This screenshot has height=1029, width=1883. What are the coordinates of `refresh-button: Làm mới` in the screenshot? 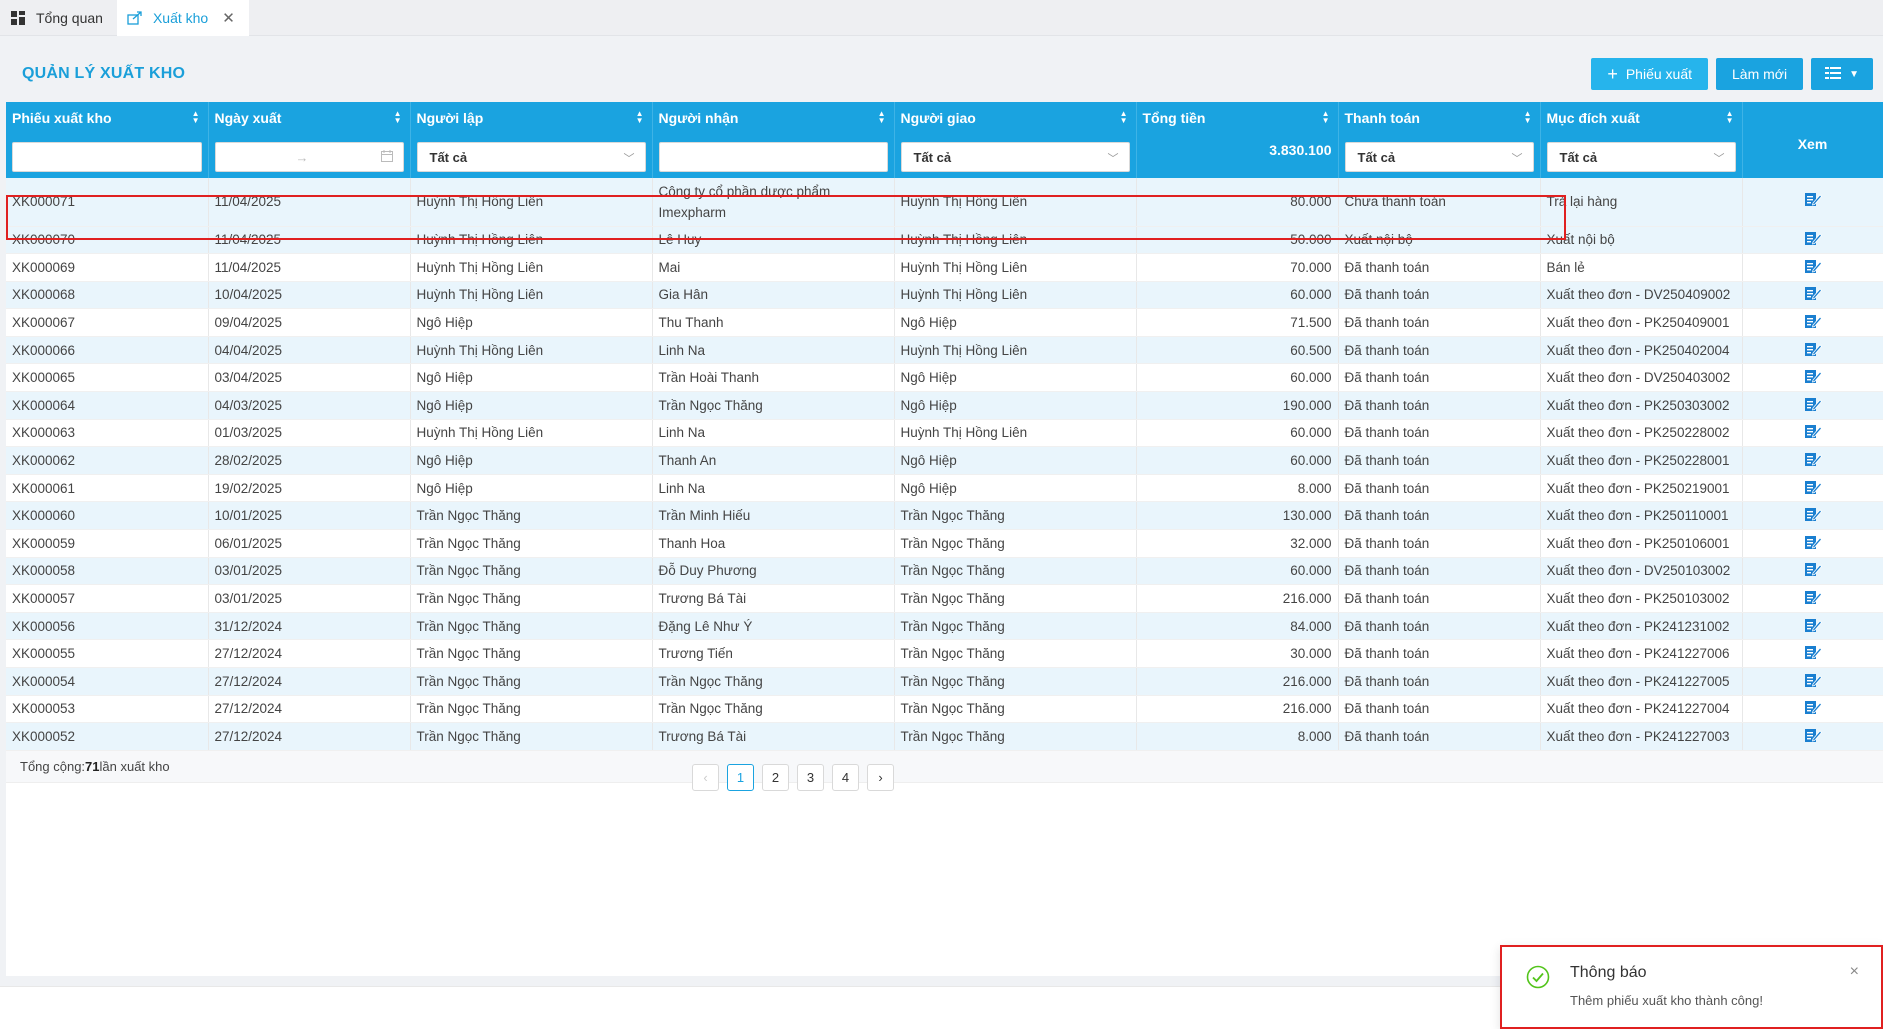 It's located at (1760, 74).